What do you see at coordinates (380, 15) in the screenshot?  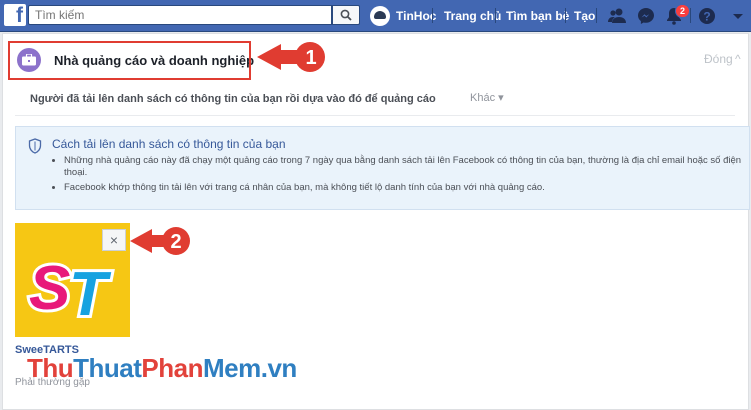 I see `avatar` at bounding box center [380, 15].